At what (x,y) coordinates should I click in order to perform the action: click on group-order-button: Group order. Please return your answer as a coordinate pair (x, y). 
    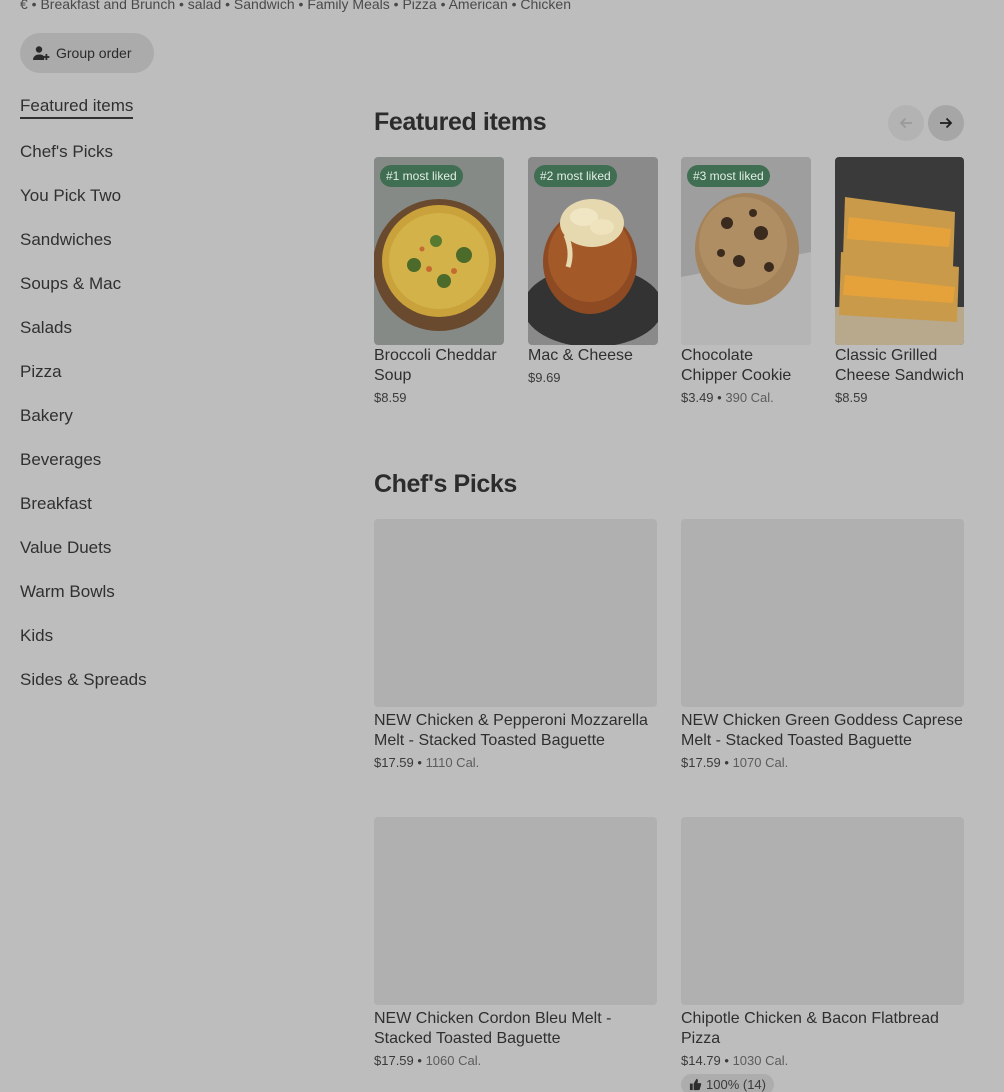
    Looking at the image, I should click on (87, 53).